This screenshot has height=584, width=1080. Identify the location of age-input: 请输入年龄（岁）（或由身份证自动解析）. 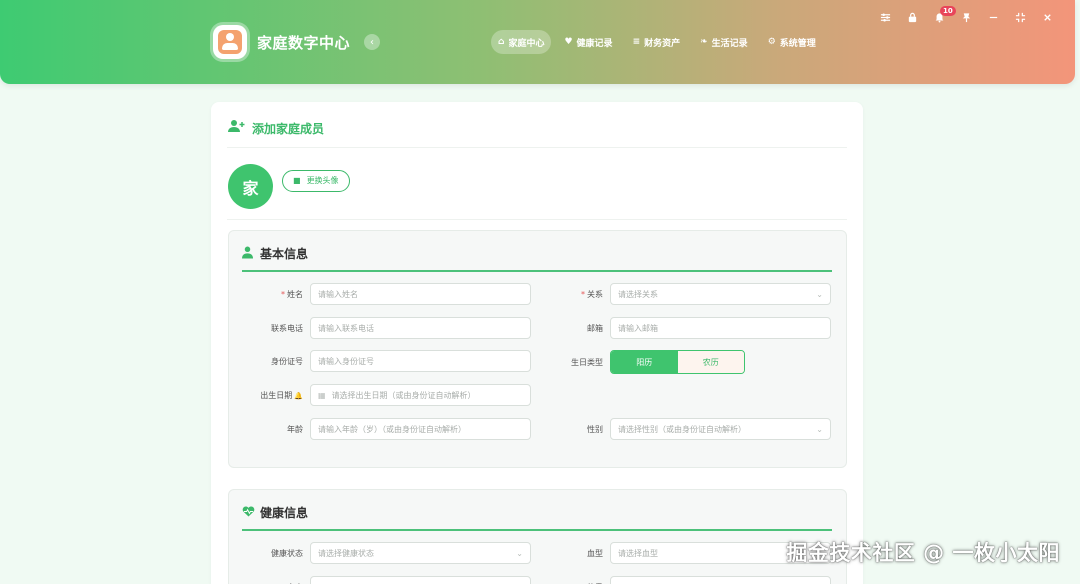
(420, 429).